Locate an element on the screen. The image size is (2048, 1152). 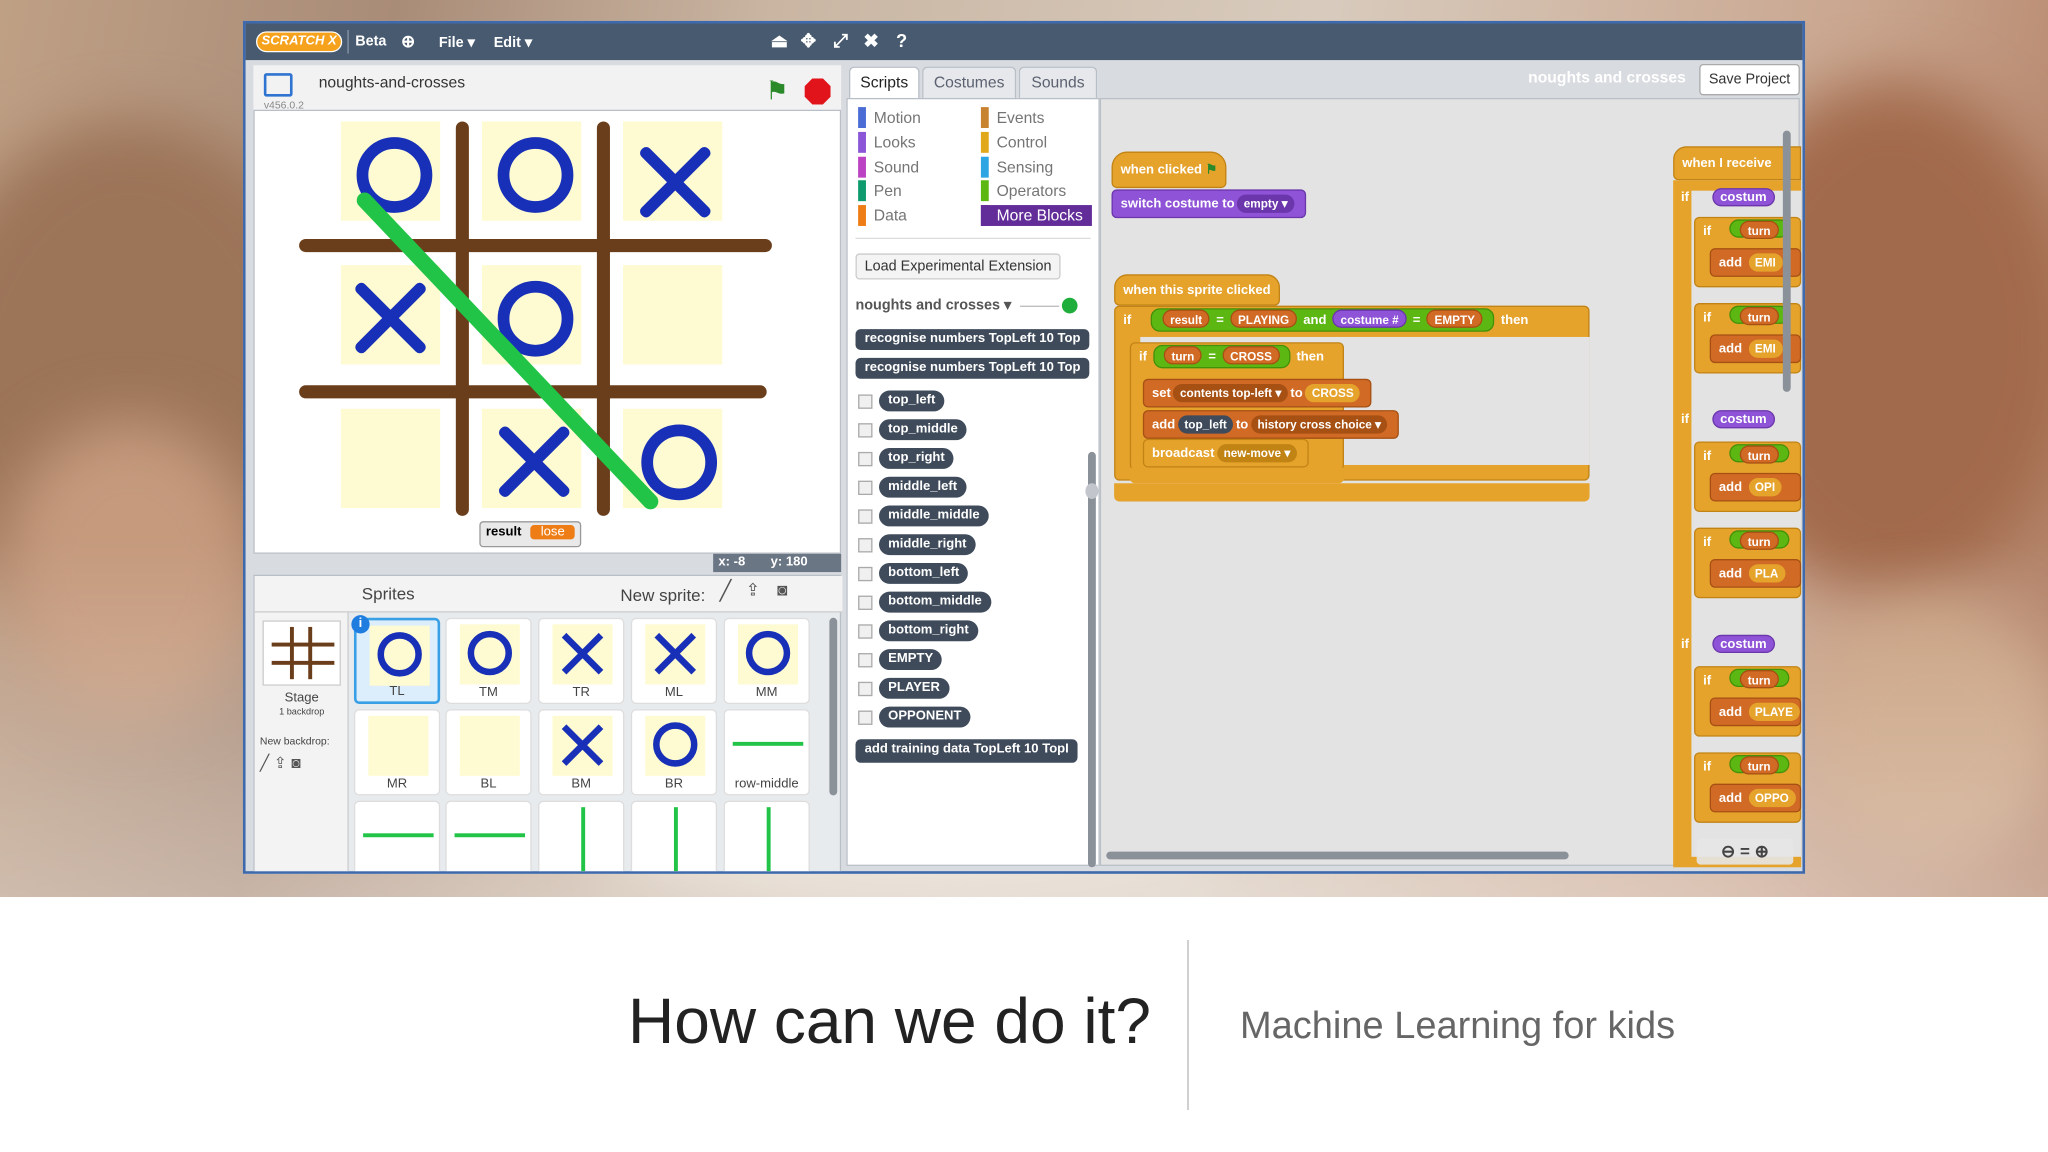
when-sprite-clicked-hat: when this sprite clicked is located at coordinates (1197, 290).